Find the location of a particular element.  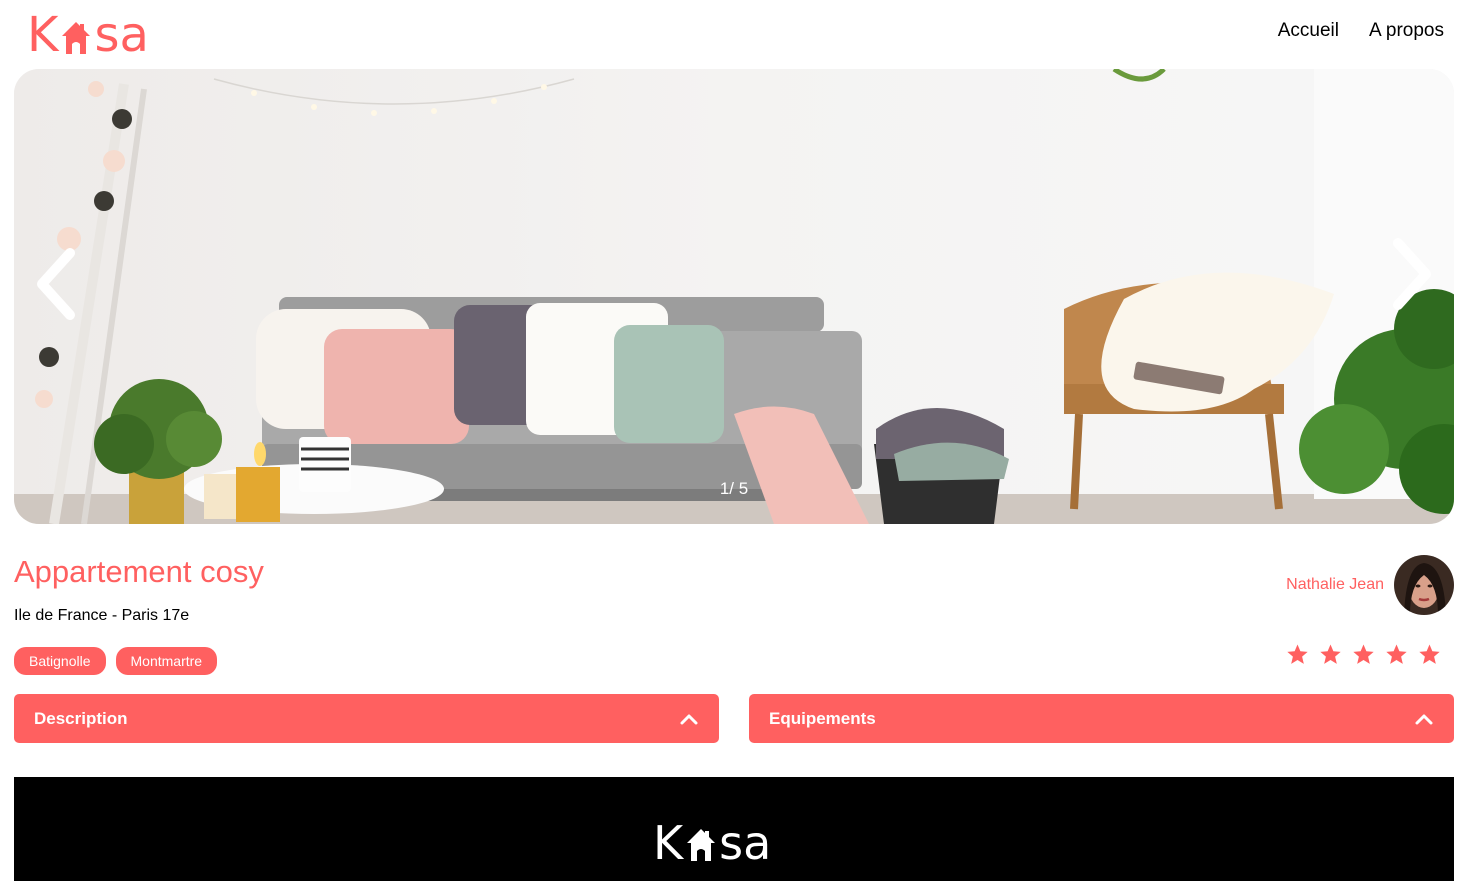

tag-montmartre: Montmartre is located at coordinates (166, 661).